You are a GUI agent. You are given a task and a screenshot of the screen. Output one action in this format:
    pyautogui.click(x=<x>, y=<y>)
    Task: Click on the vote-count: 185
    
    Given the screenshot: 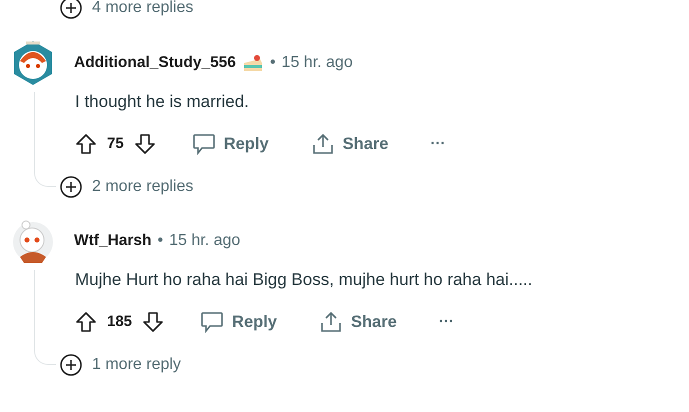 What is the action you would take?
    pyautogui.click(x=119, y=322)
    